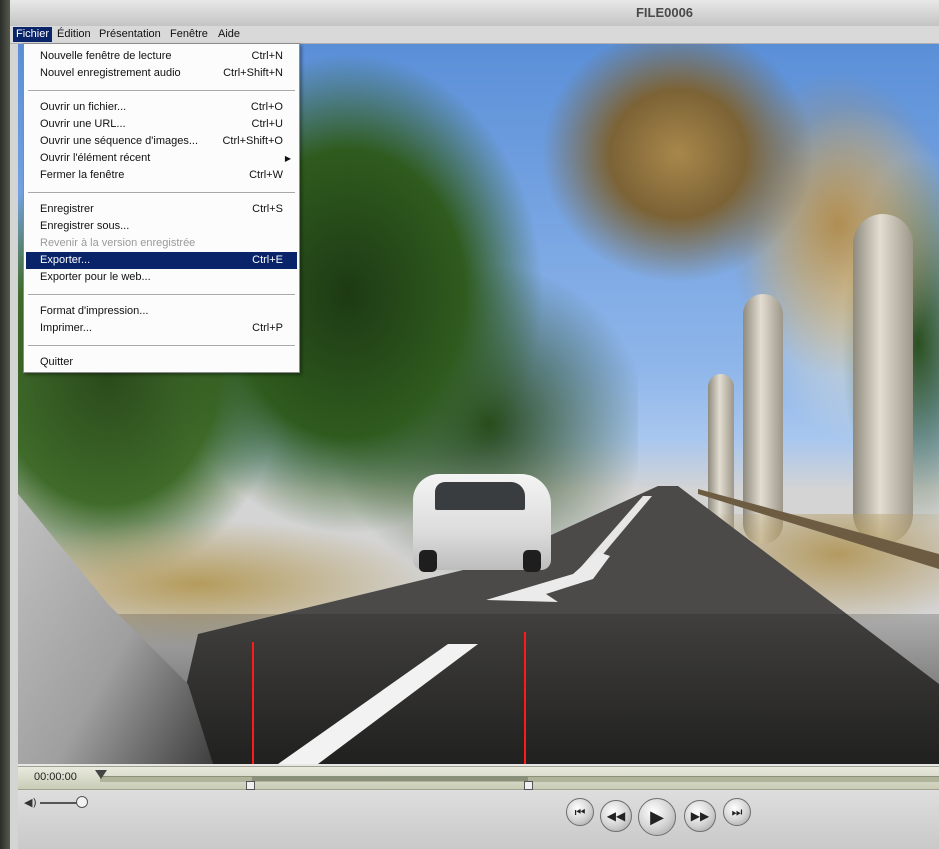  Describe the element at coordinates (74, 34) in the screenshot. I see `menu-edition: Édition` at that location.